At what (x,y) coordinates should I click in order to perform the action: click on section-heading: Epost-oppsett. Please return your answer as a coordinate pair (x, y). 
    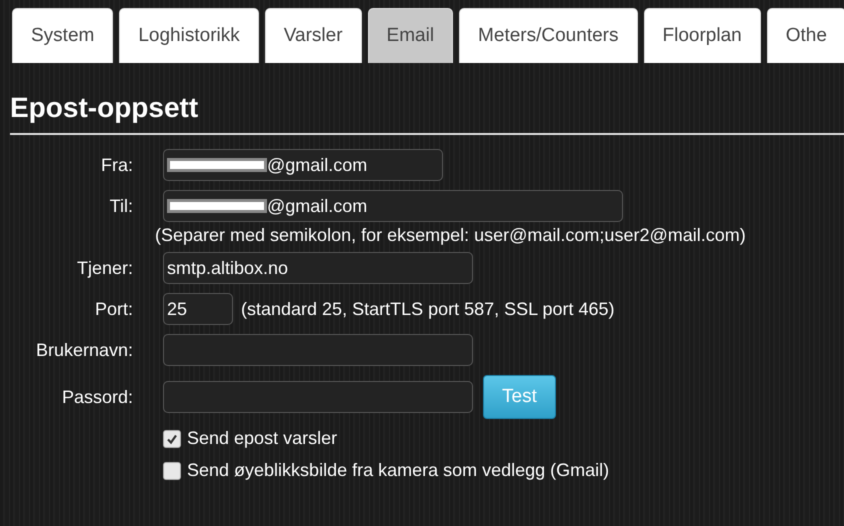
    Looking at the image, I should click on (427, 113).